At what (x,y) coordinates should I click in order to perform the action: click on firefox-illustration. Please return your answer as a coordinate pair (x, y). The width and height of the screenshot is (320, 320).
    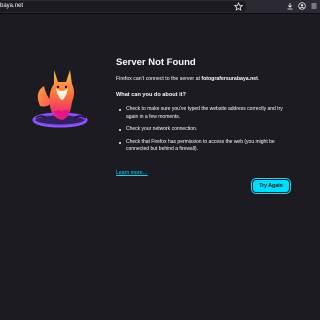
    Looking at the image, I should click on (60, 99).